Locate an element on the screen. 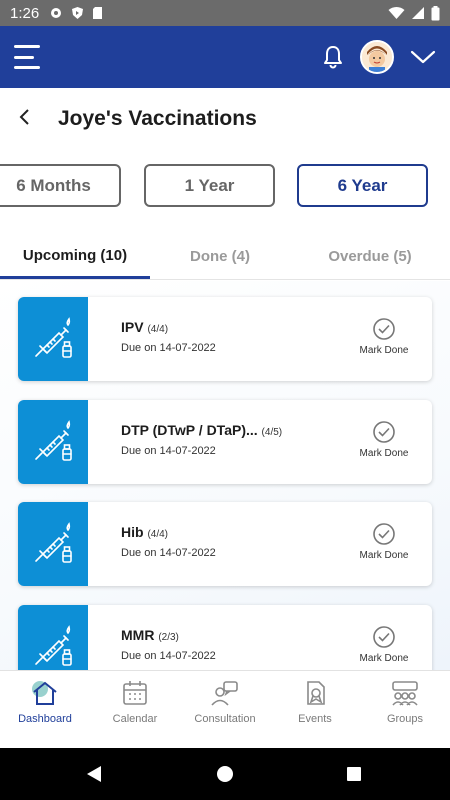 This screenshot has width=450, height=800. nav-dashboard: Dashboard is located at coordinates (45, 710).